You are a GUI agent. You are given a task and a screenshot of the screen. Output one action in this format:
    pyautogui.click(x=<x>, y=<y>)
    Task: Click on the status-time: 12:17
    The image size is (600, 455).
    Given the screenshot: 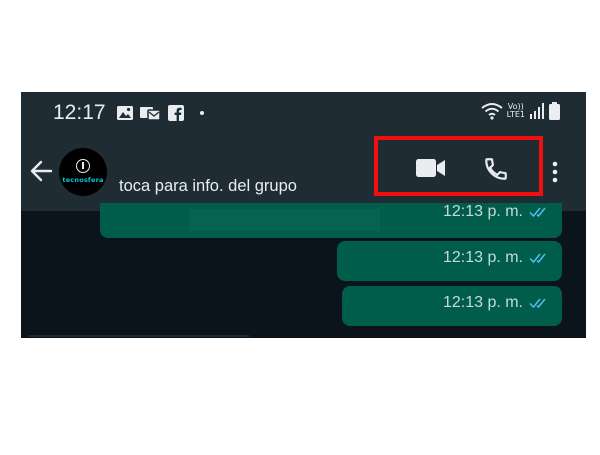 What is the action you would take?
    pyautogui.click(x=79, y=112)
    